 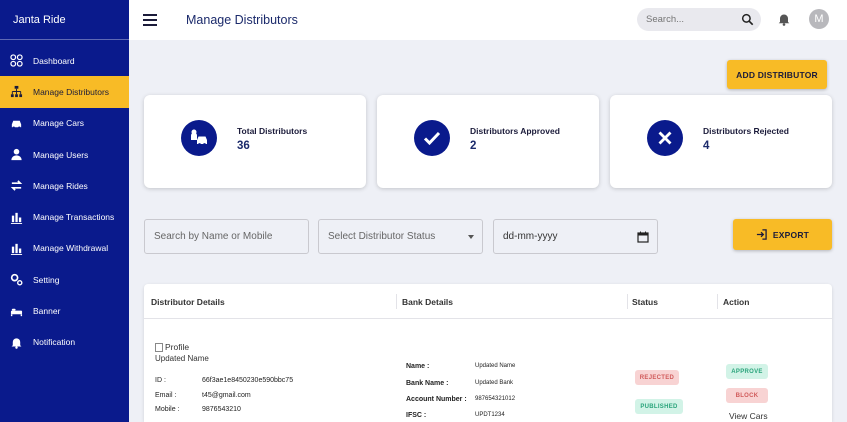 I want to click on export-button: EXPORT, so click(x=782, y=234).